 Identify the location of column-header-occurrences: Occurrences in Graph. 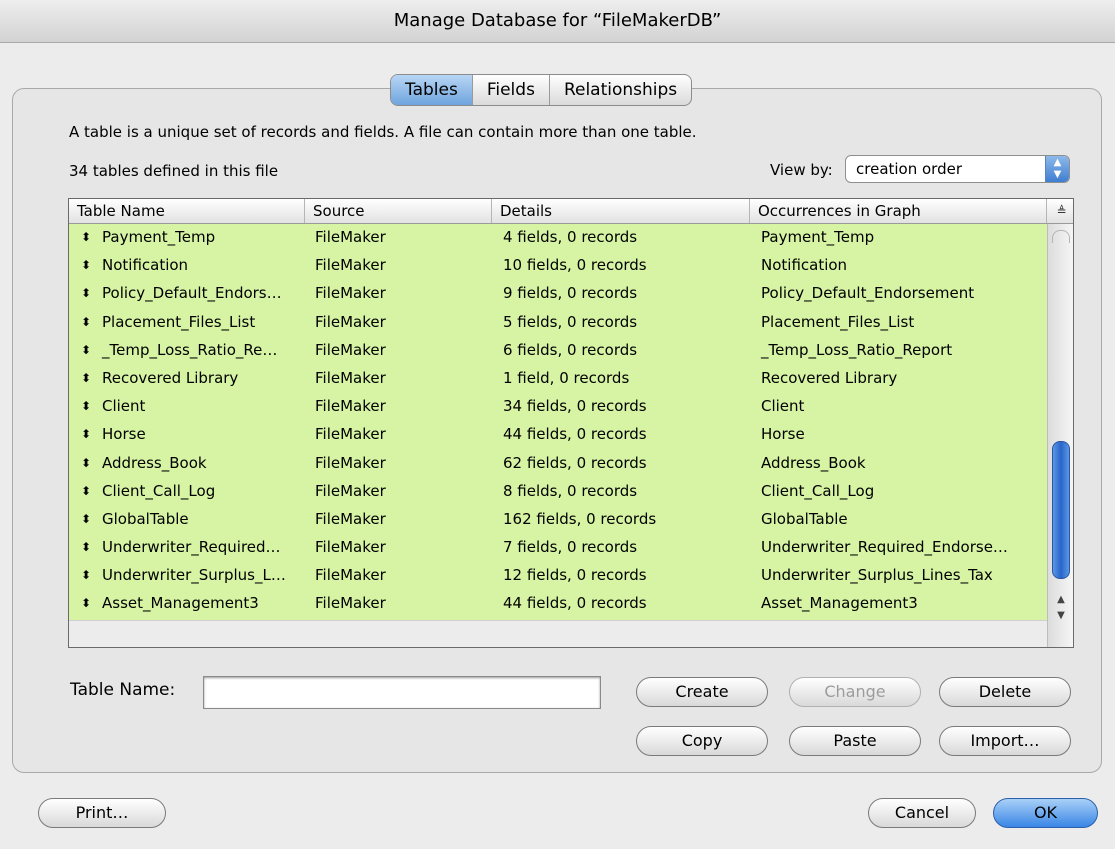
(898, 211).